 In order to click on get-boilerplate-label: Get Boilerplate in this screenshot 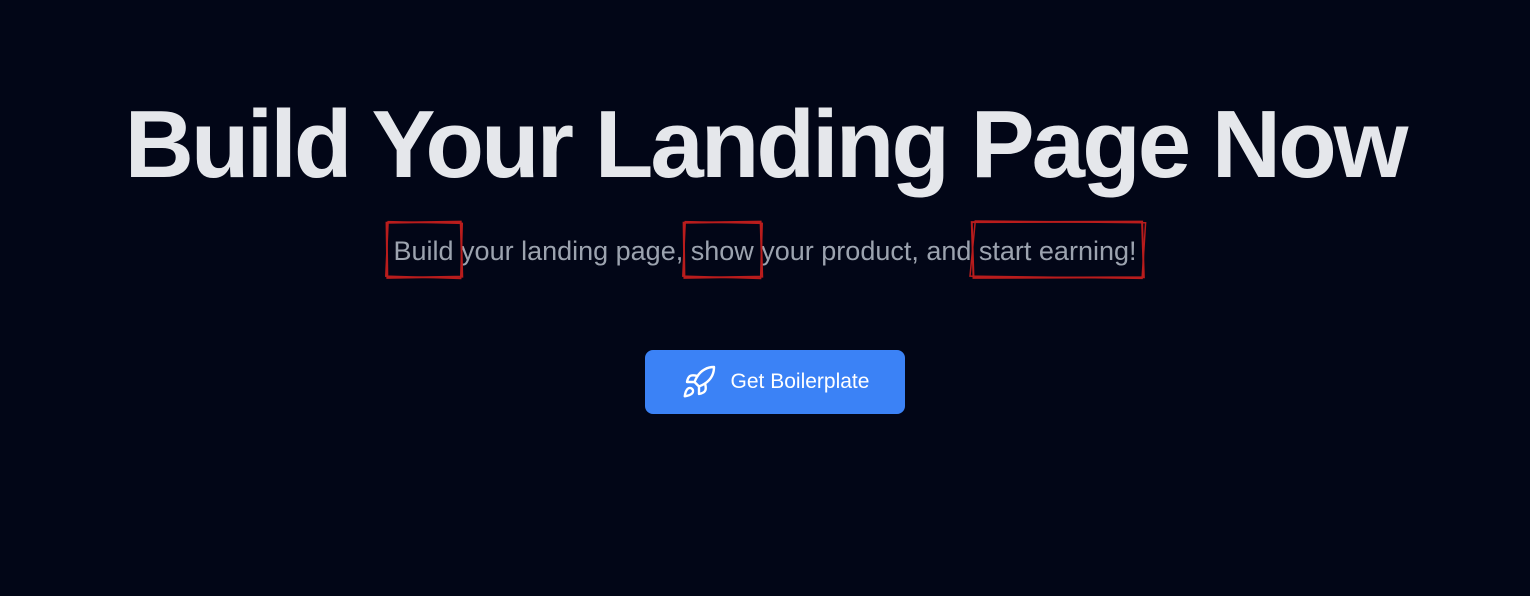, I will do `click(800, 381)`.